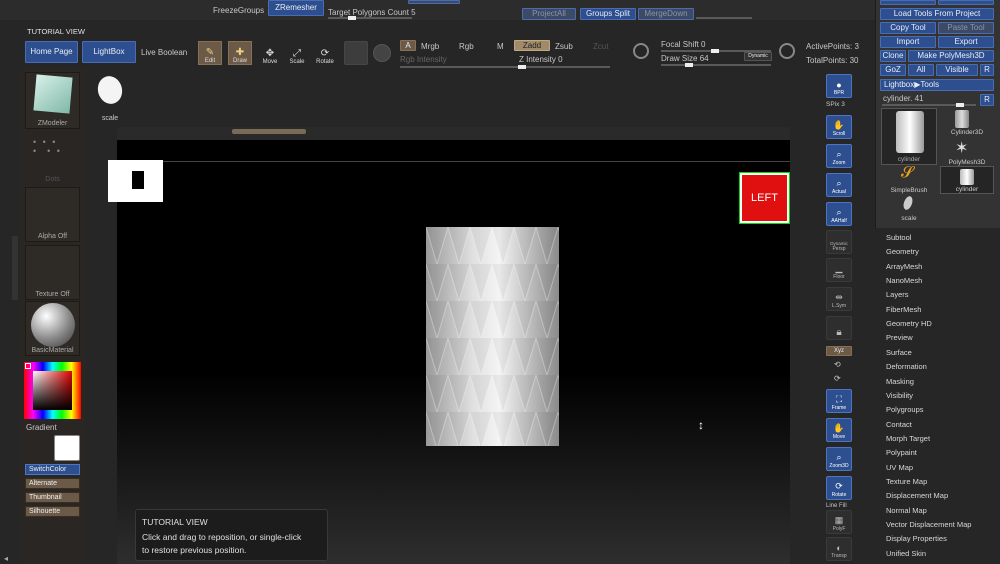 The image size is (1000, 564). What do you see at coordinates (52, 100) in the screenshot?
I see `zmodeler-thumb: ZModeler` at bounding box center [52, 100].